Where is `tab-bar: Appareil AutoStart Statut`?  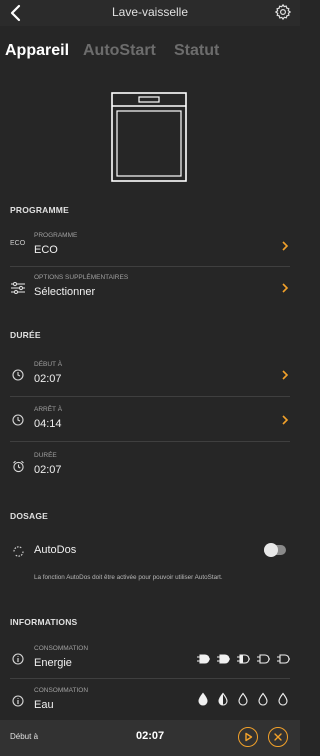 tab-bar: Appareil AutoStart Statut is located at coordinates (150, 52).